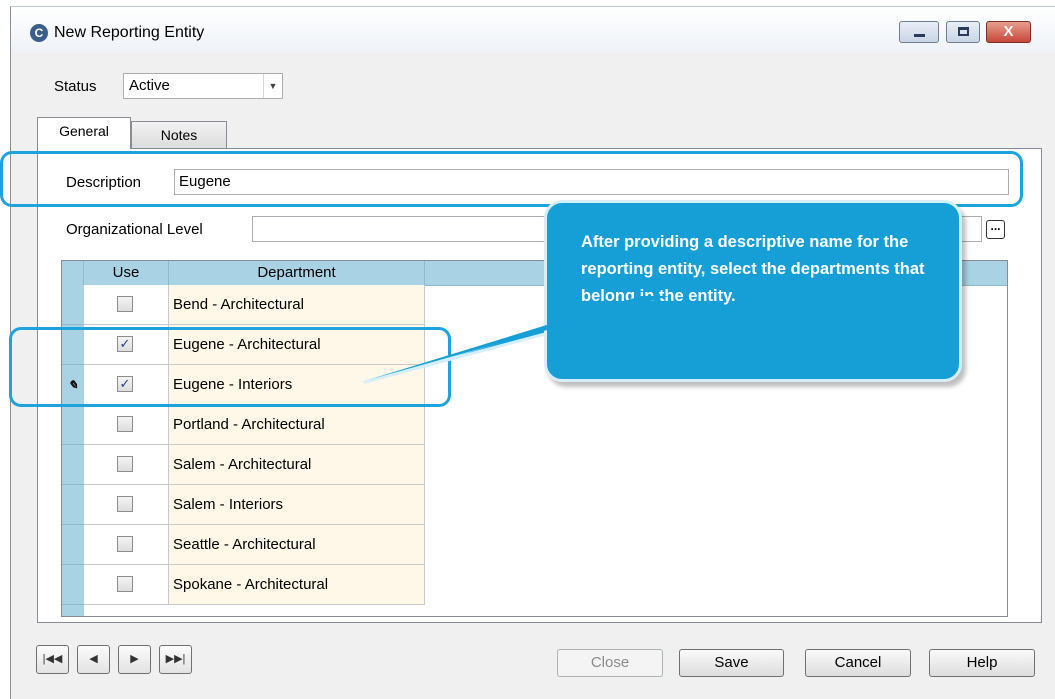 This screenshot has width=1055, height=699. I want to click on tab-general-label: General, so click(84, 131).